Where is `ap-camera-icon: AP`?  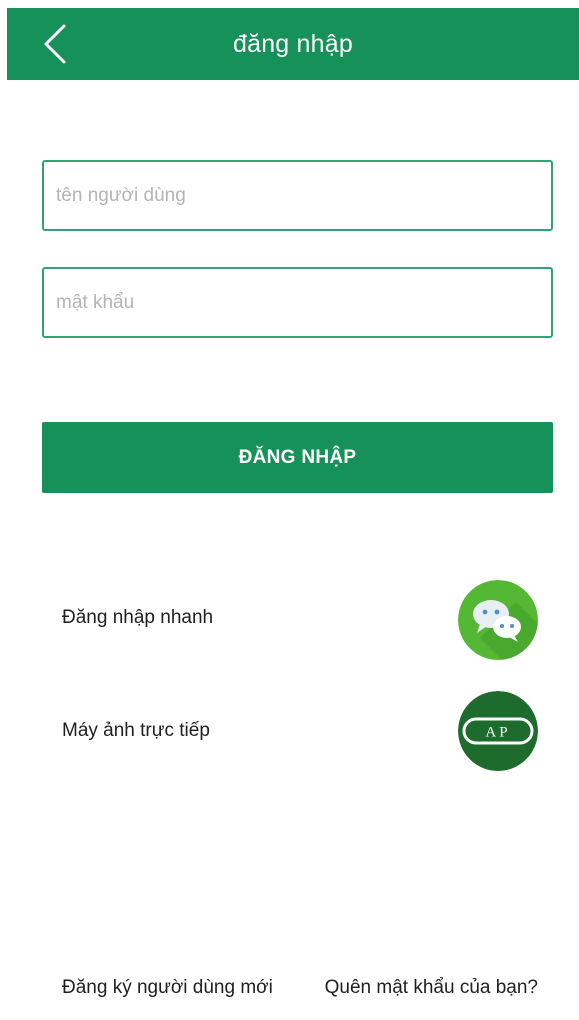
ap-camera-icon: AP is located at coordinates (498, 731).